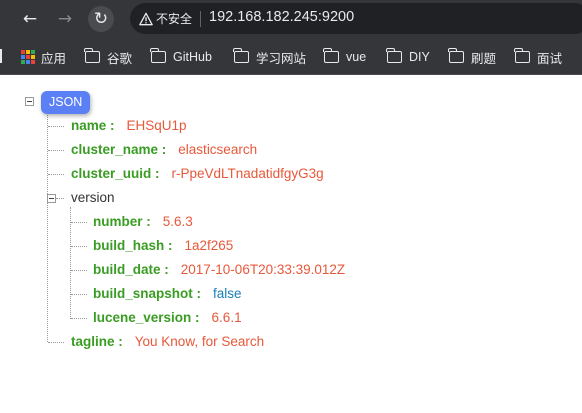  What do you see at coordinates (281, 58) in the screenshot?
I see `bookmark-label: 学习网站` at bounding box center [281, 58].